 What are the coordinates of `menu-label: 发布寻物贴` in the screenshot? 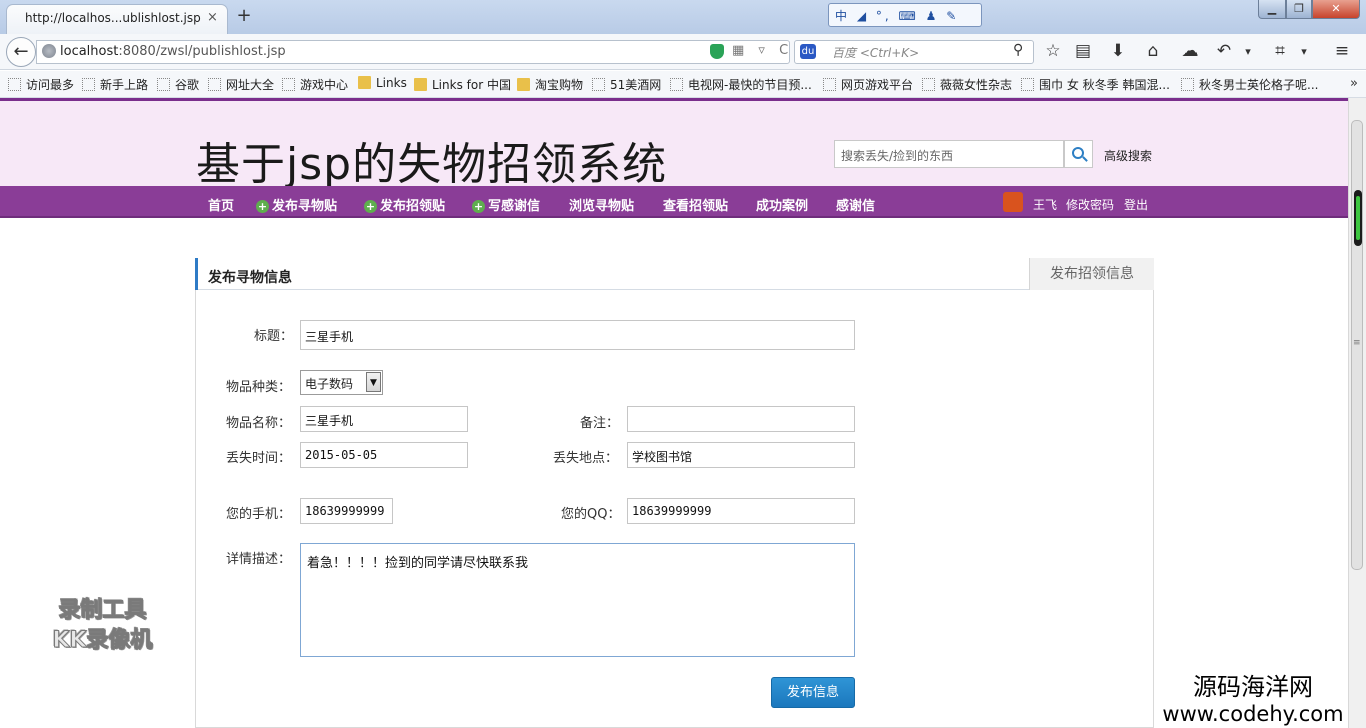 It's located at (305, 206).